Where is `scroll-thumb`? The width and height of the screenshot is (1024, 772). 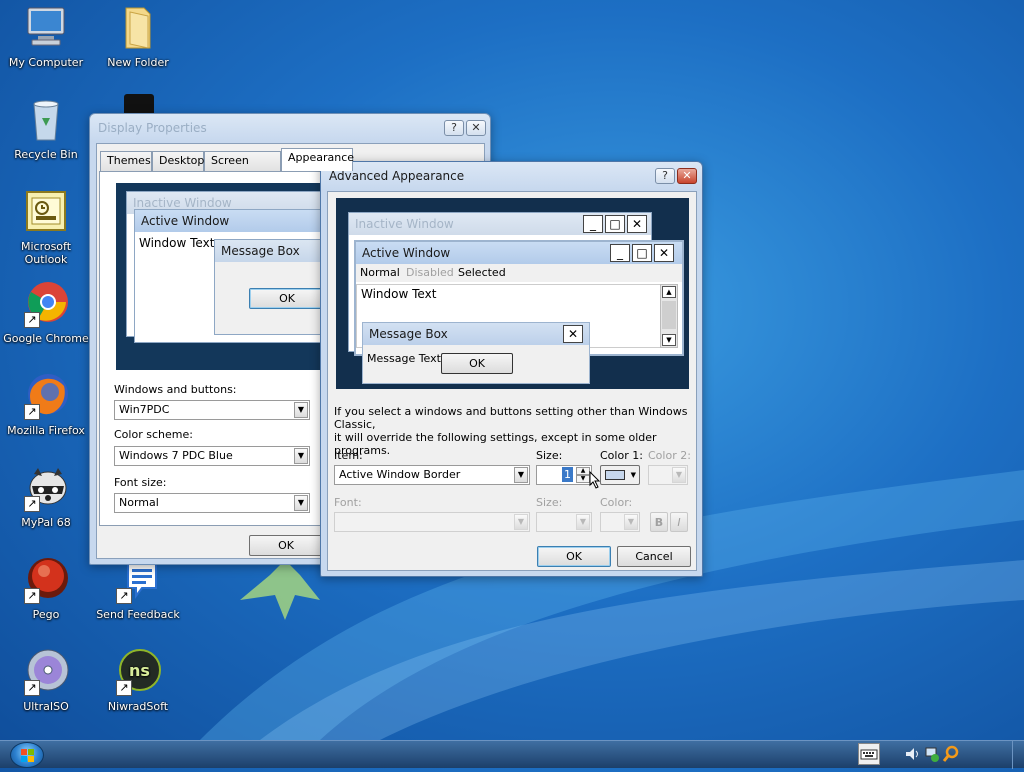
scroll-thumb is located at coordinates (669, 315).